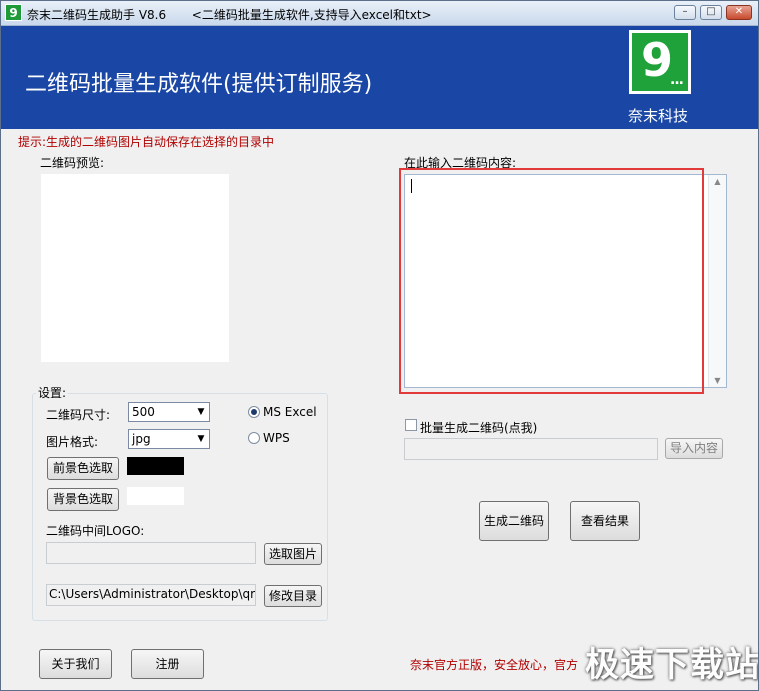 This screenshot has height=691, width=759. What do you see at coordinates (717, 380) in the screenshot?
I see `scroll-down-icon: ▼` at bounding box center [717, 380].